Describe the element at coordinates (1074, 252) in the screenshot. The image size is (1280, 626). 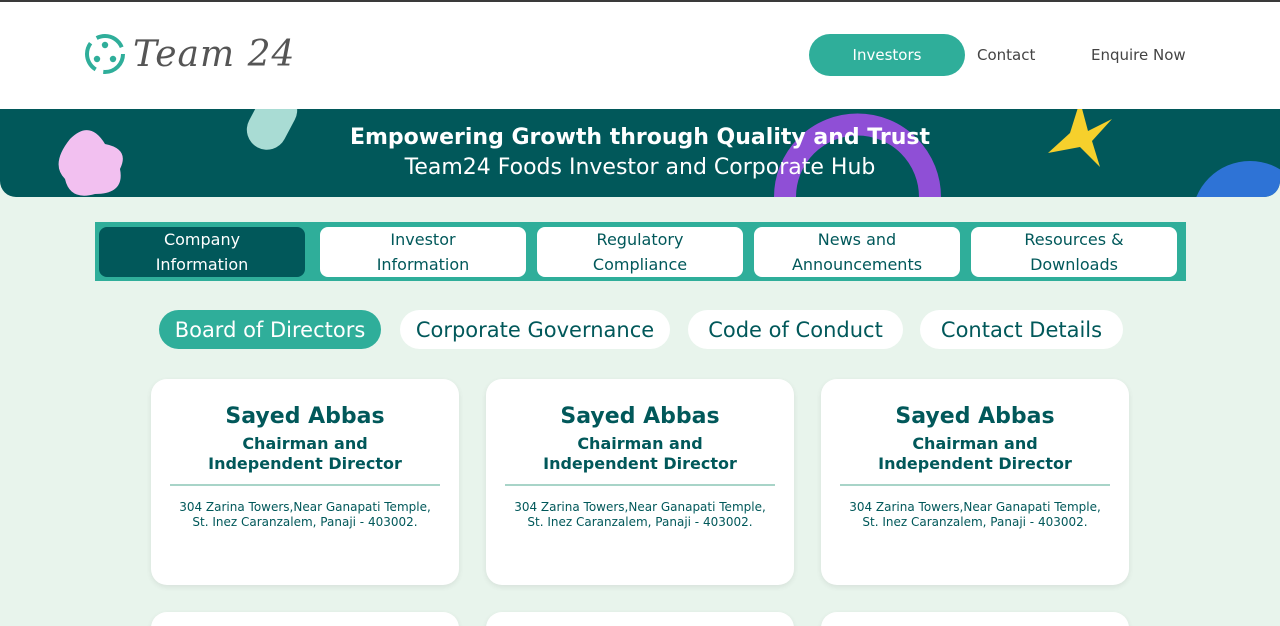
I see `tab-resources-downloads: Resources & Downloads` at that location.